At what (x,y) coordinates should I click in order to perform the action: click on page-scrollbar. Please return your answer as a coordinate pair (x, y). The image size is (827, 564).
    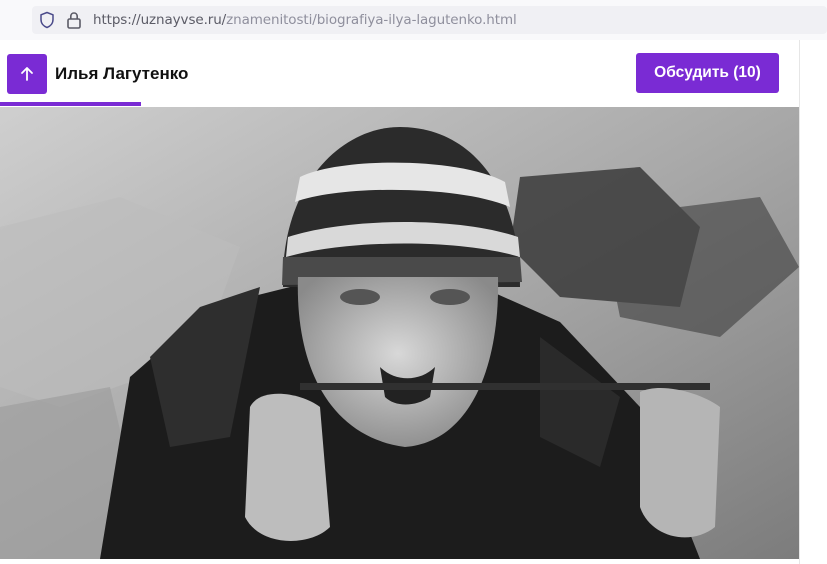
    Looking at the image, I should click on (813, 302).